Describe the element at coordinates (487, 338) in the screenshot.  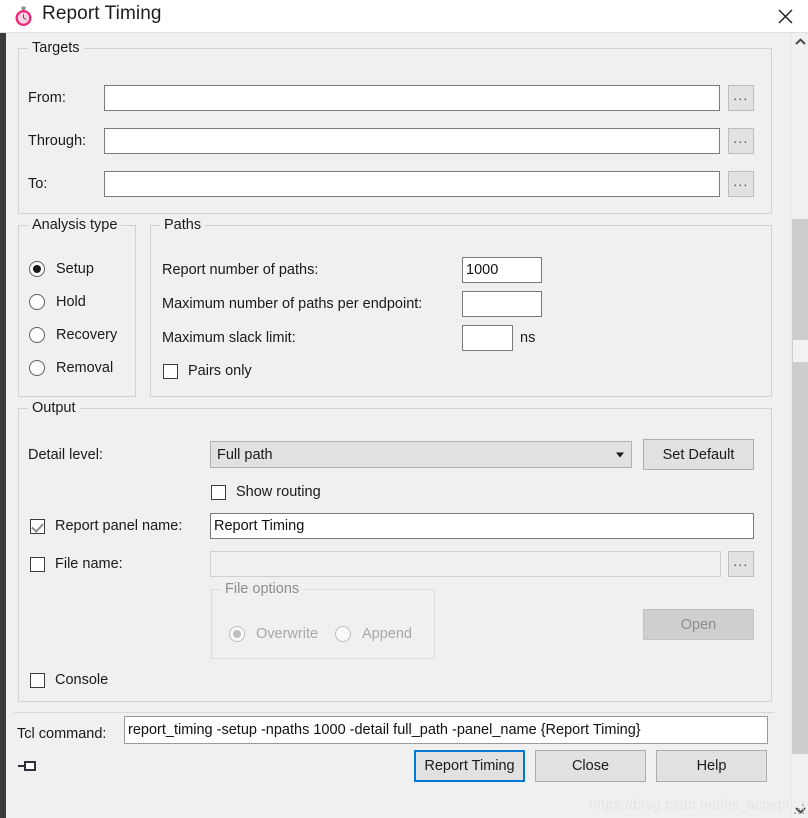
I see `max-slack-limit-input` at that location.